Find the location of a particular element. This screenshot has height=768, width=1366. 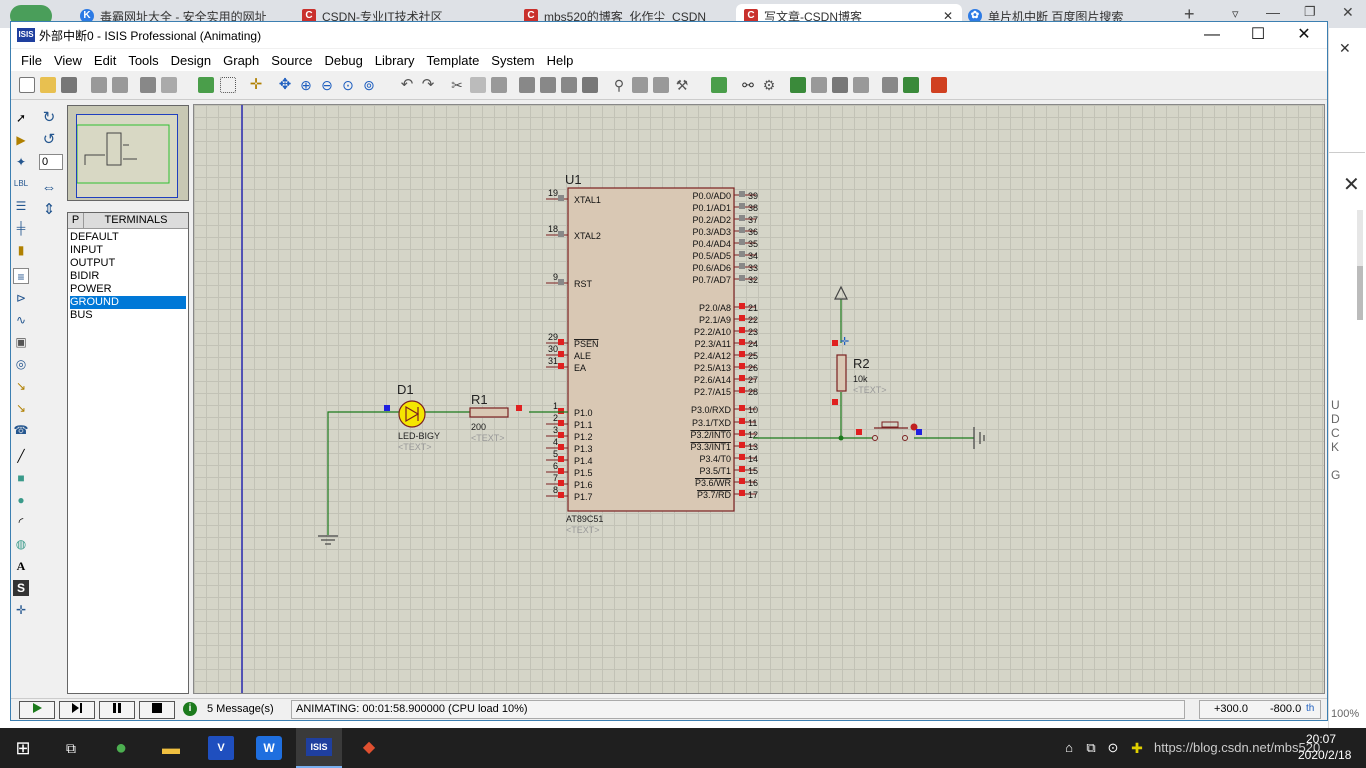

step-button is located at coordinates (77, 710).